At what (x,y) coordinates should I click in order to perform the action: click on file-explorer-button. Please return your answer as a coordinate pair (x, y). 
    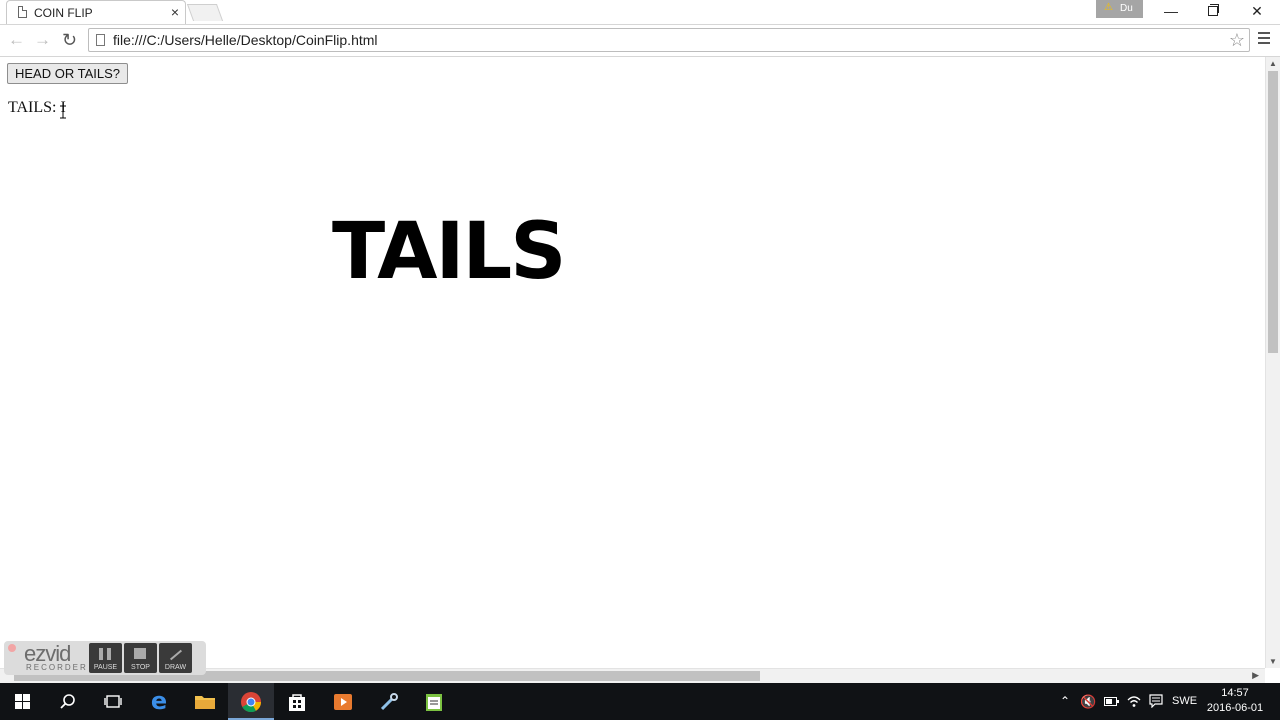
    Looking at the image, I should click on (205, 701).